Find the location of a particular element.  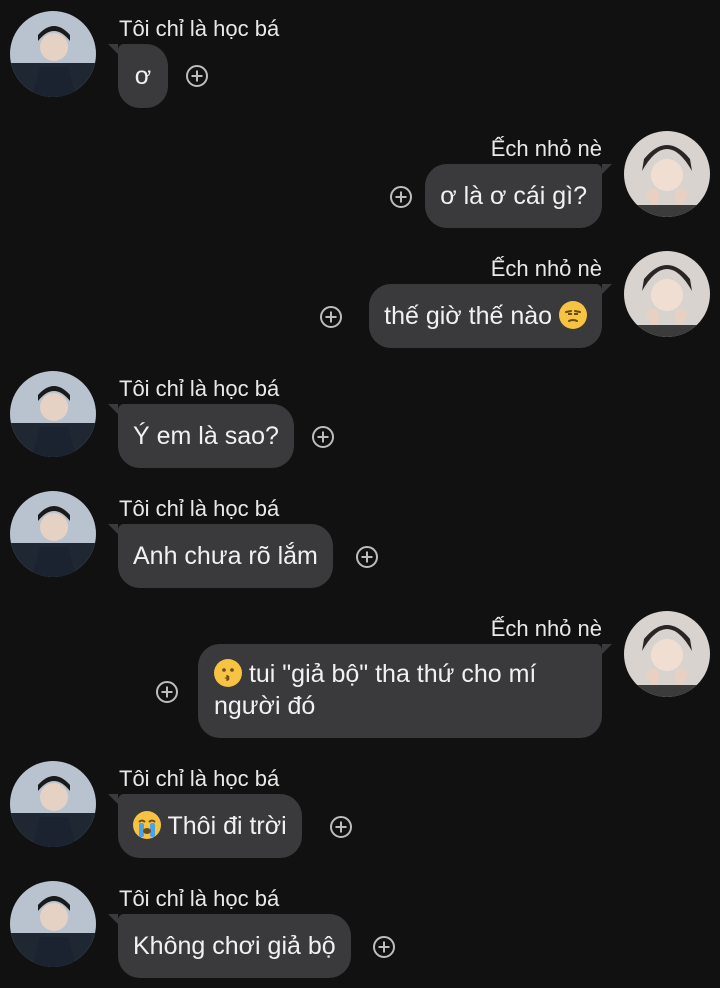

message-text: người đó is located at coordinates (265, 706).